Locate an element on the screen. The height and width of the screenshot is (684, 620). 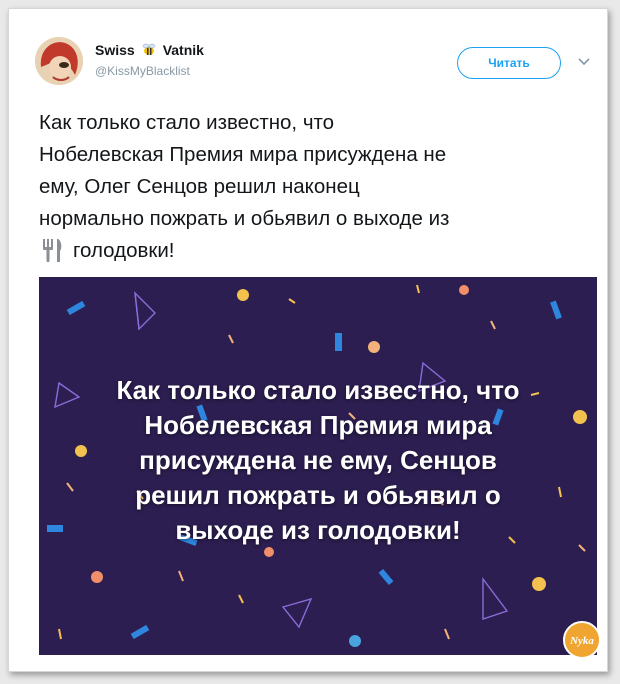
svg-text: Nyka is located at coordinates (581, 641).